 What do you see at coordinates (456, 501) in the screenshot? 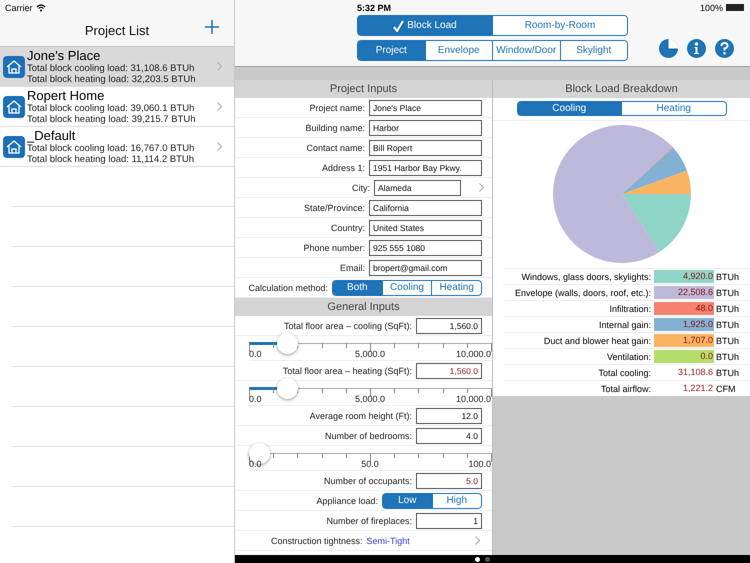
I see `segment-option: High` at bounding box center [456, 501].